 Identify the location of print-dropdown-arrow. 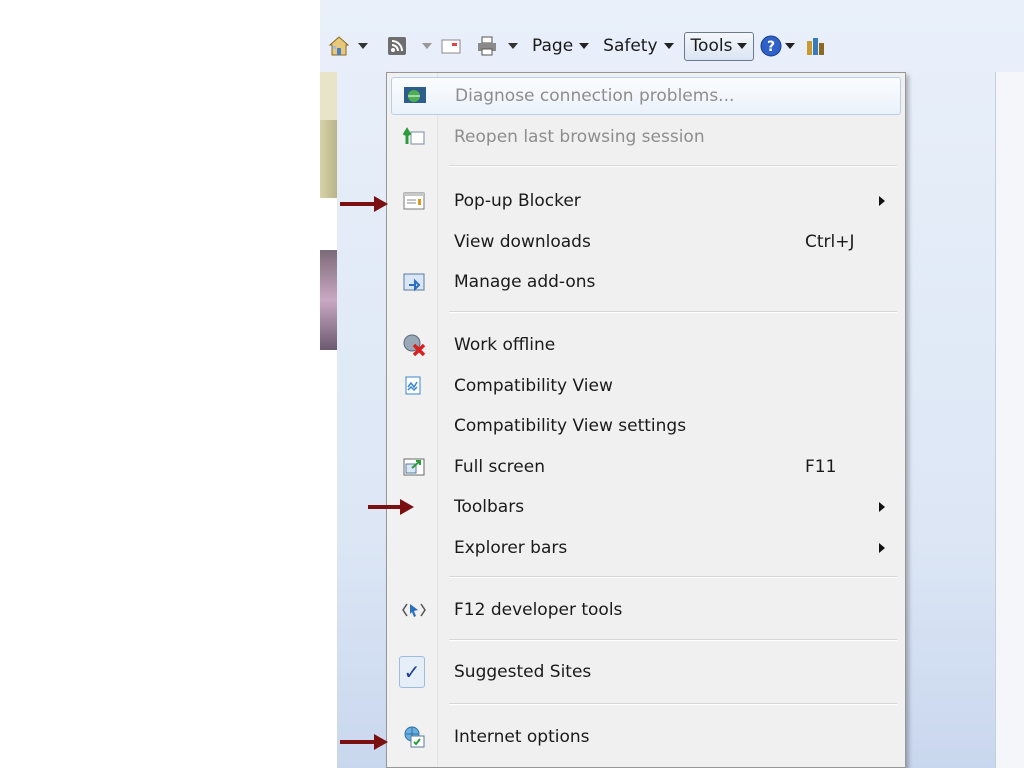
(513, 46).